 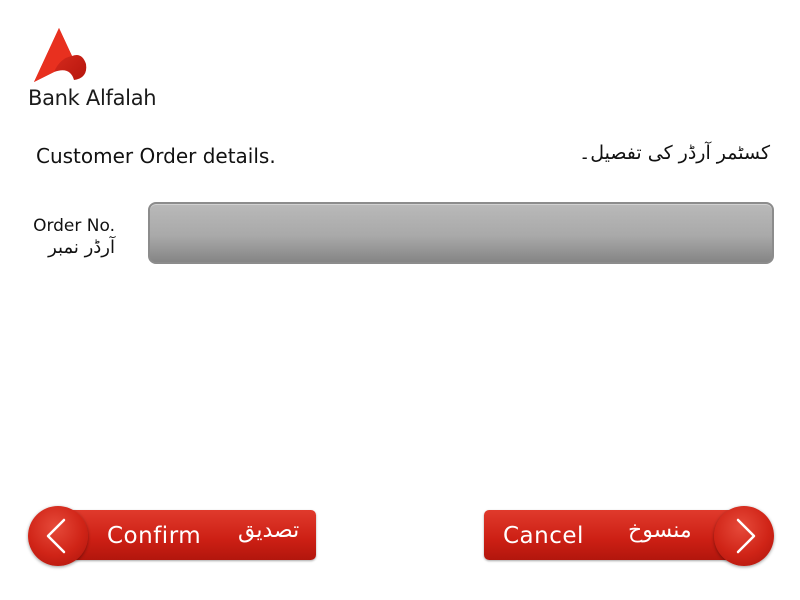 I want to click on bank-logo: Bank Alfalah, so click(x=103, y=71).